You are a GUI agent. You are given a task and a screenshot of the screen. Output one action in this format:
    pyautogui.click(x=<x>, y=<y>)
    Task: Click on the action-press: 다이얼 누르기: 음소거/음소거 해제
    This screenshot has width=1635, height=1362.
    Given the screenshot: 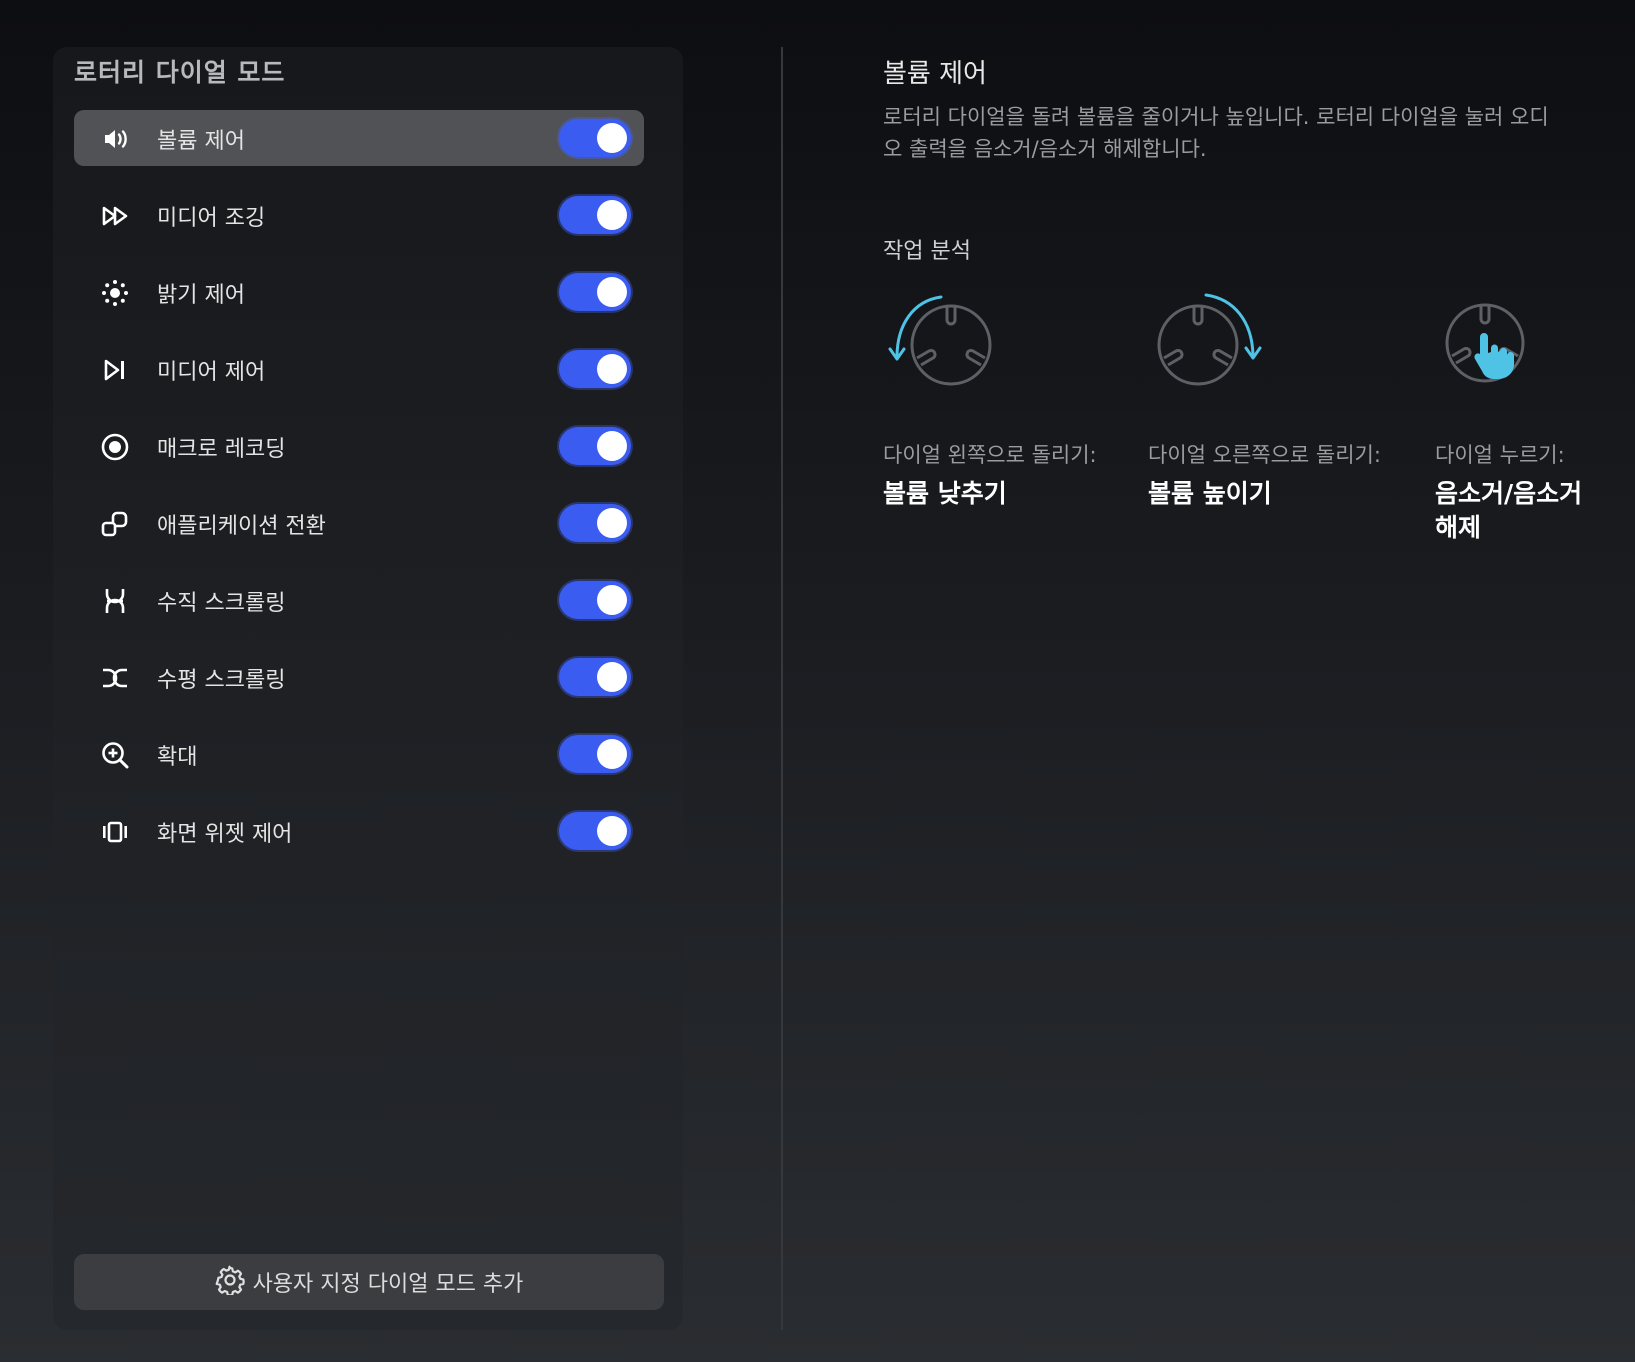 What is the action you would take?
    pyautogui.click(x=1508, y=413)
    